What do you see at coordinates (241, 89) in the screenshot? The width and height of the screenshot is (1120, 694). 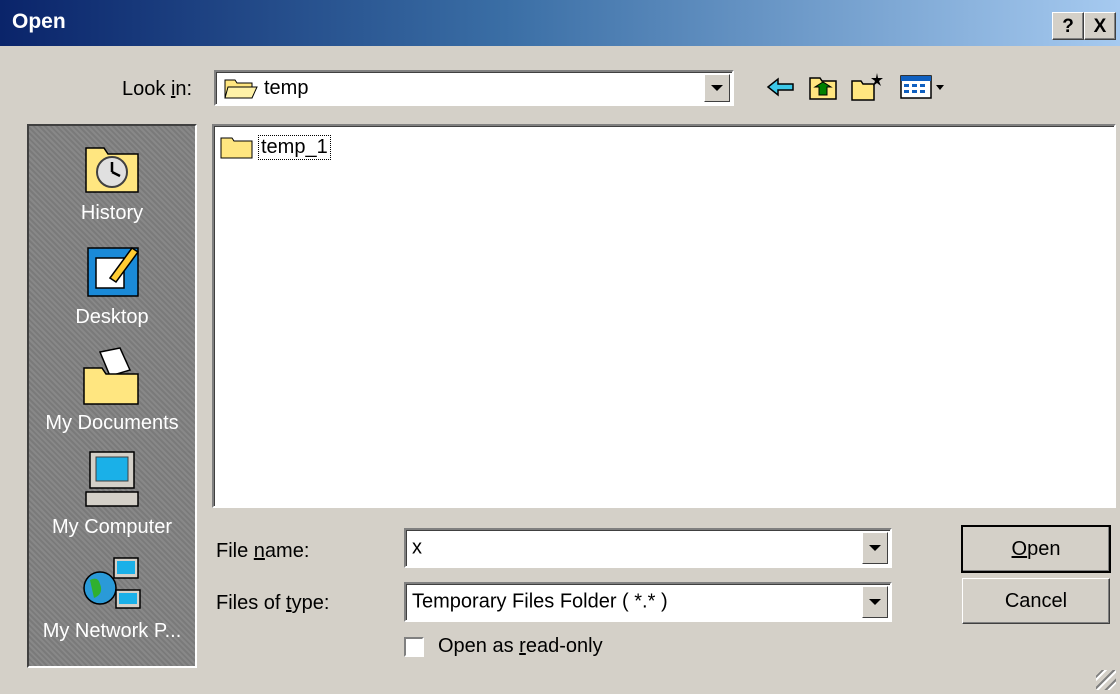 I see `folder-open-icon` at bounding box center [241, 89].